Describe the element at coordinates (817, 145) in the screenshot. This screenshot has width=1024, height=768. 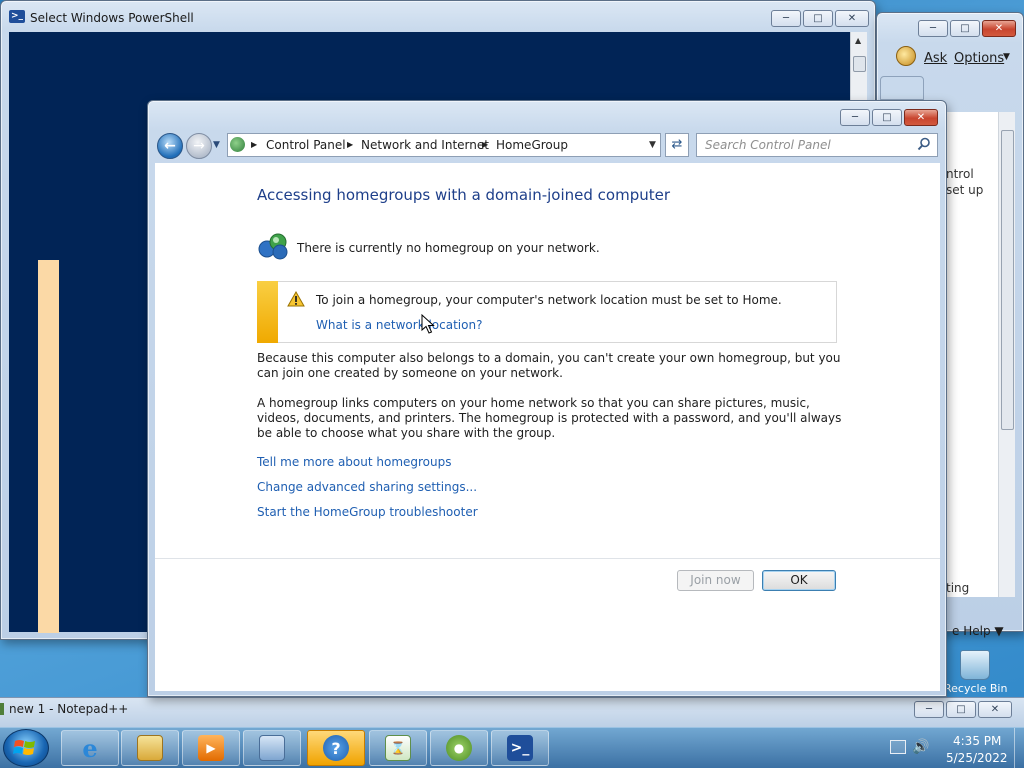
I see `search-input: Search Control Panel` at that location.